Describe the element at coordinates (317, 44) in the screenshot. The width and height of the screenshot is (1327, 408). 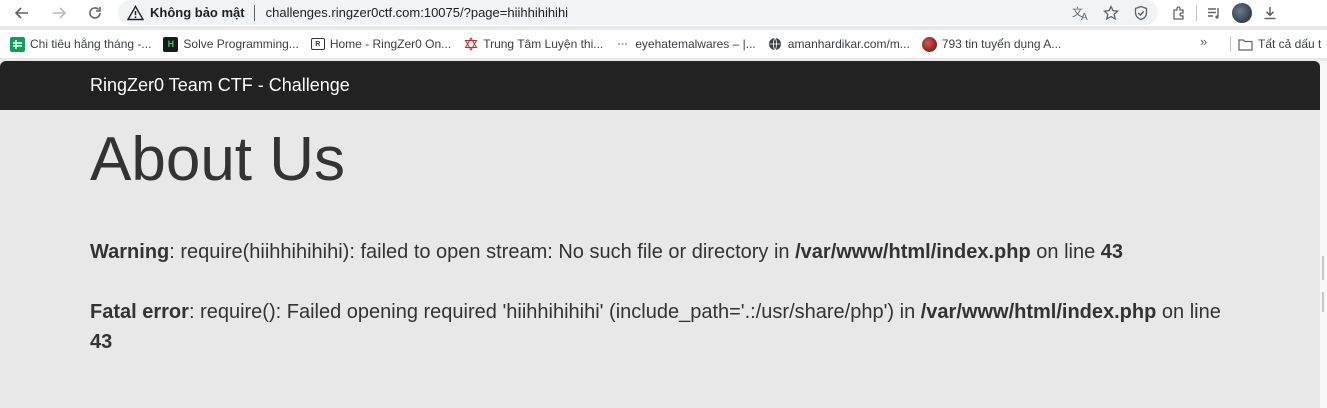
I see `ringzer0-icon: R` at that location.